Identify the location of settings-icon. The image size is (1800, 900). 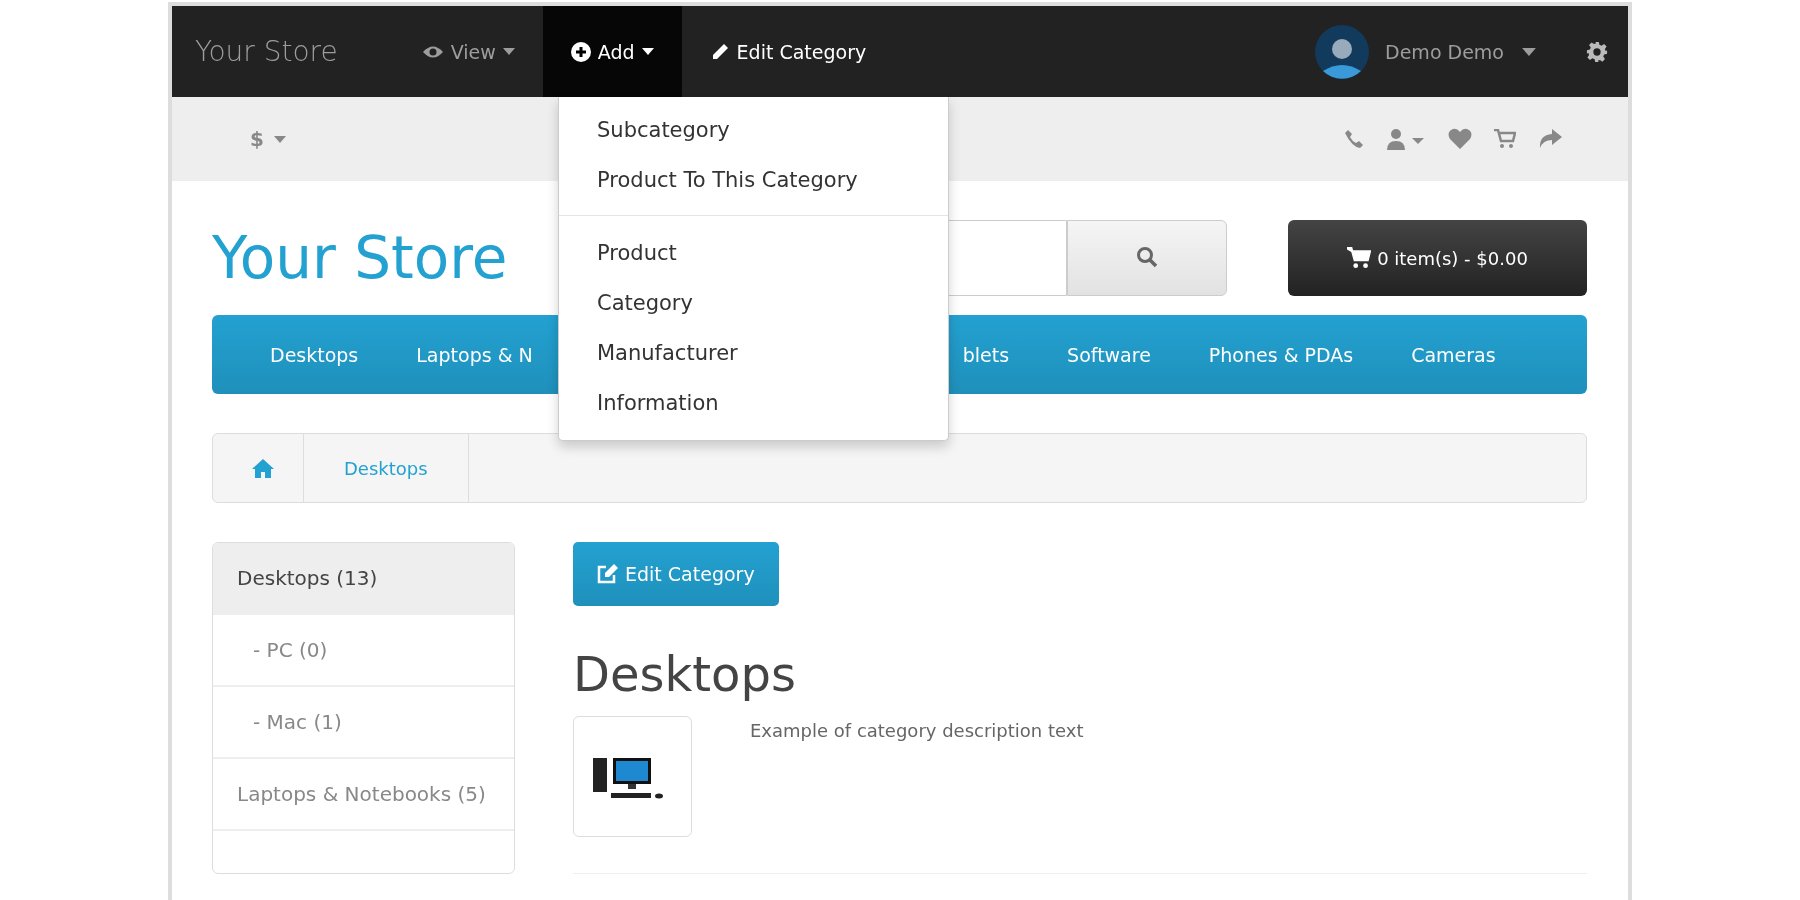
(1597, 51).